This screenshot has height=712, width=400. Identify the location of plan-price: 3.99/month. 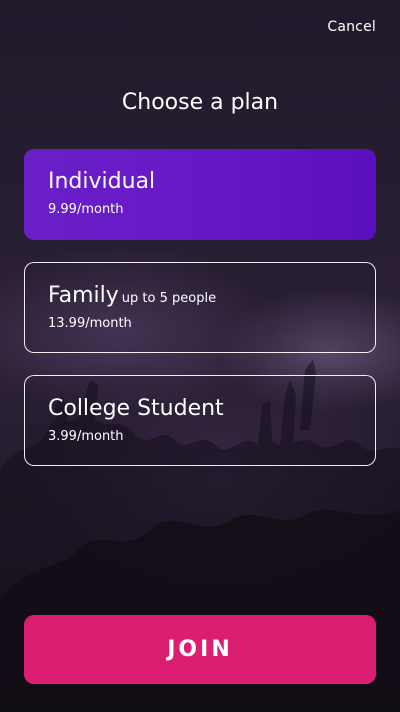
(86, 436).